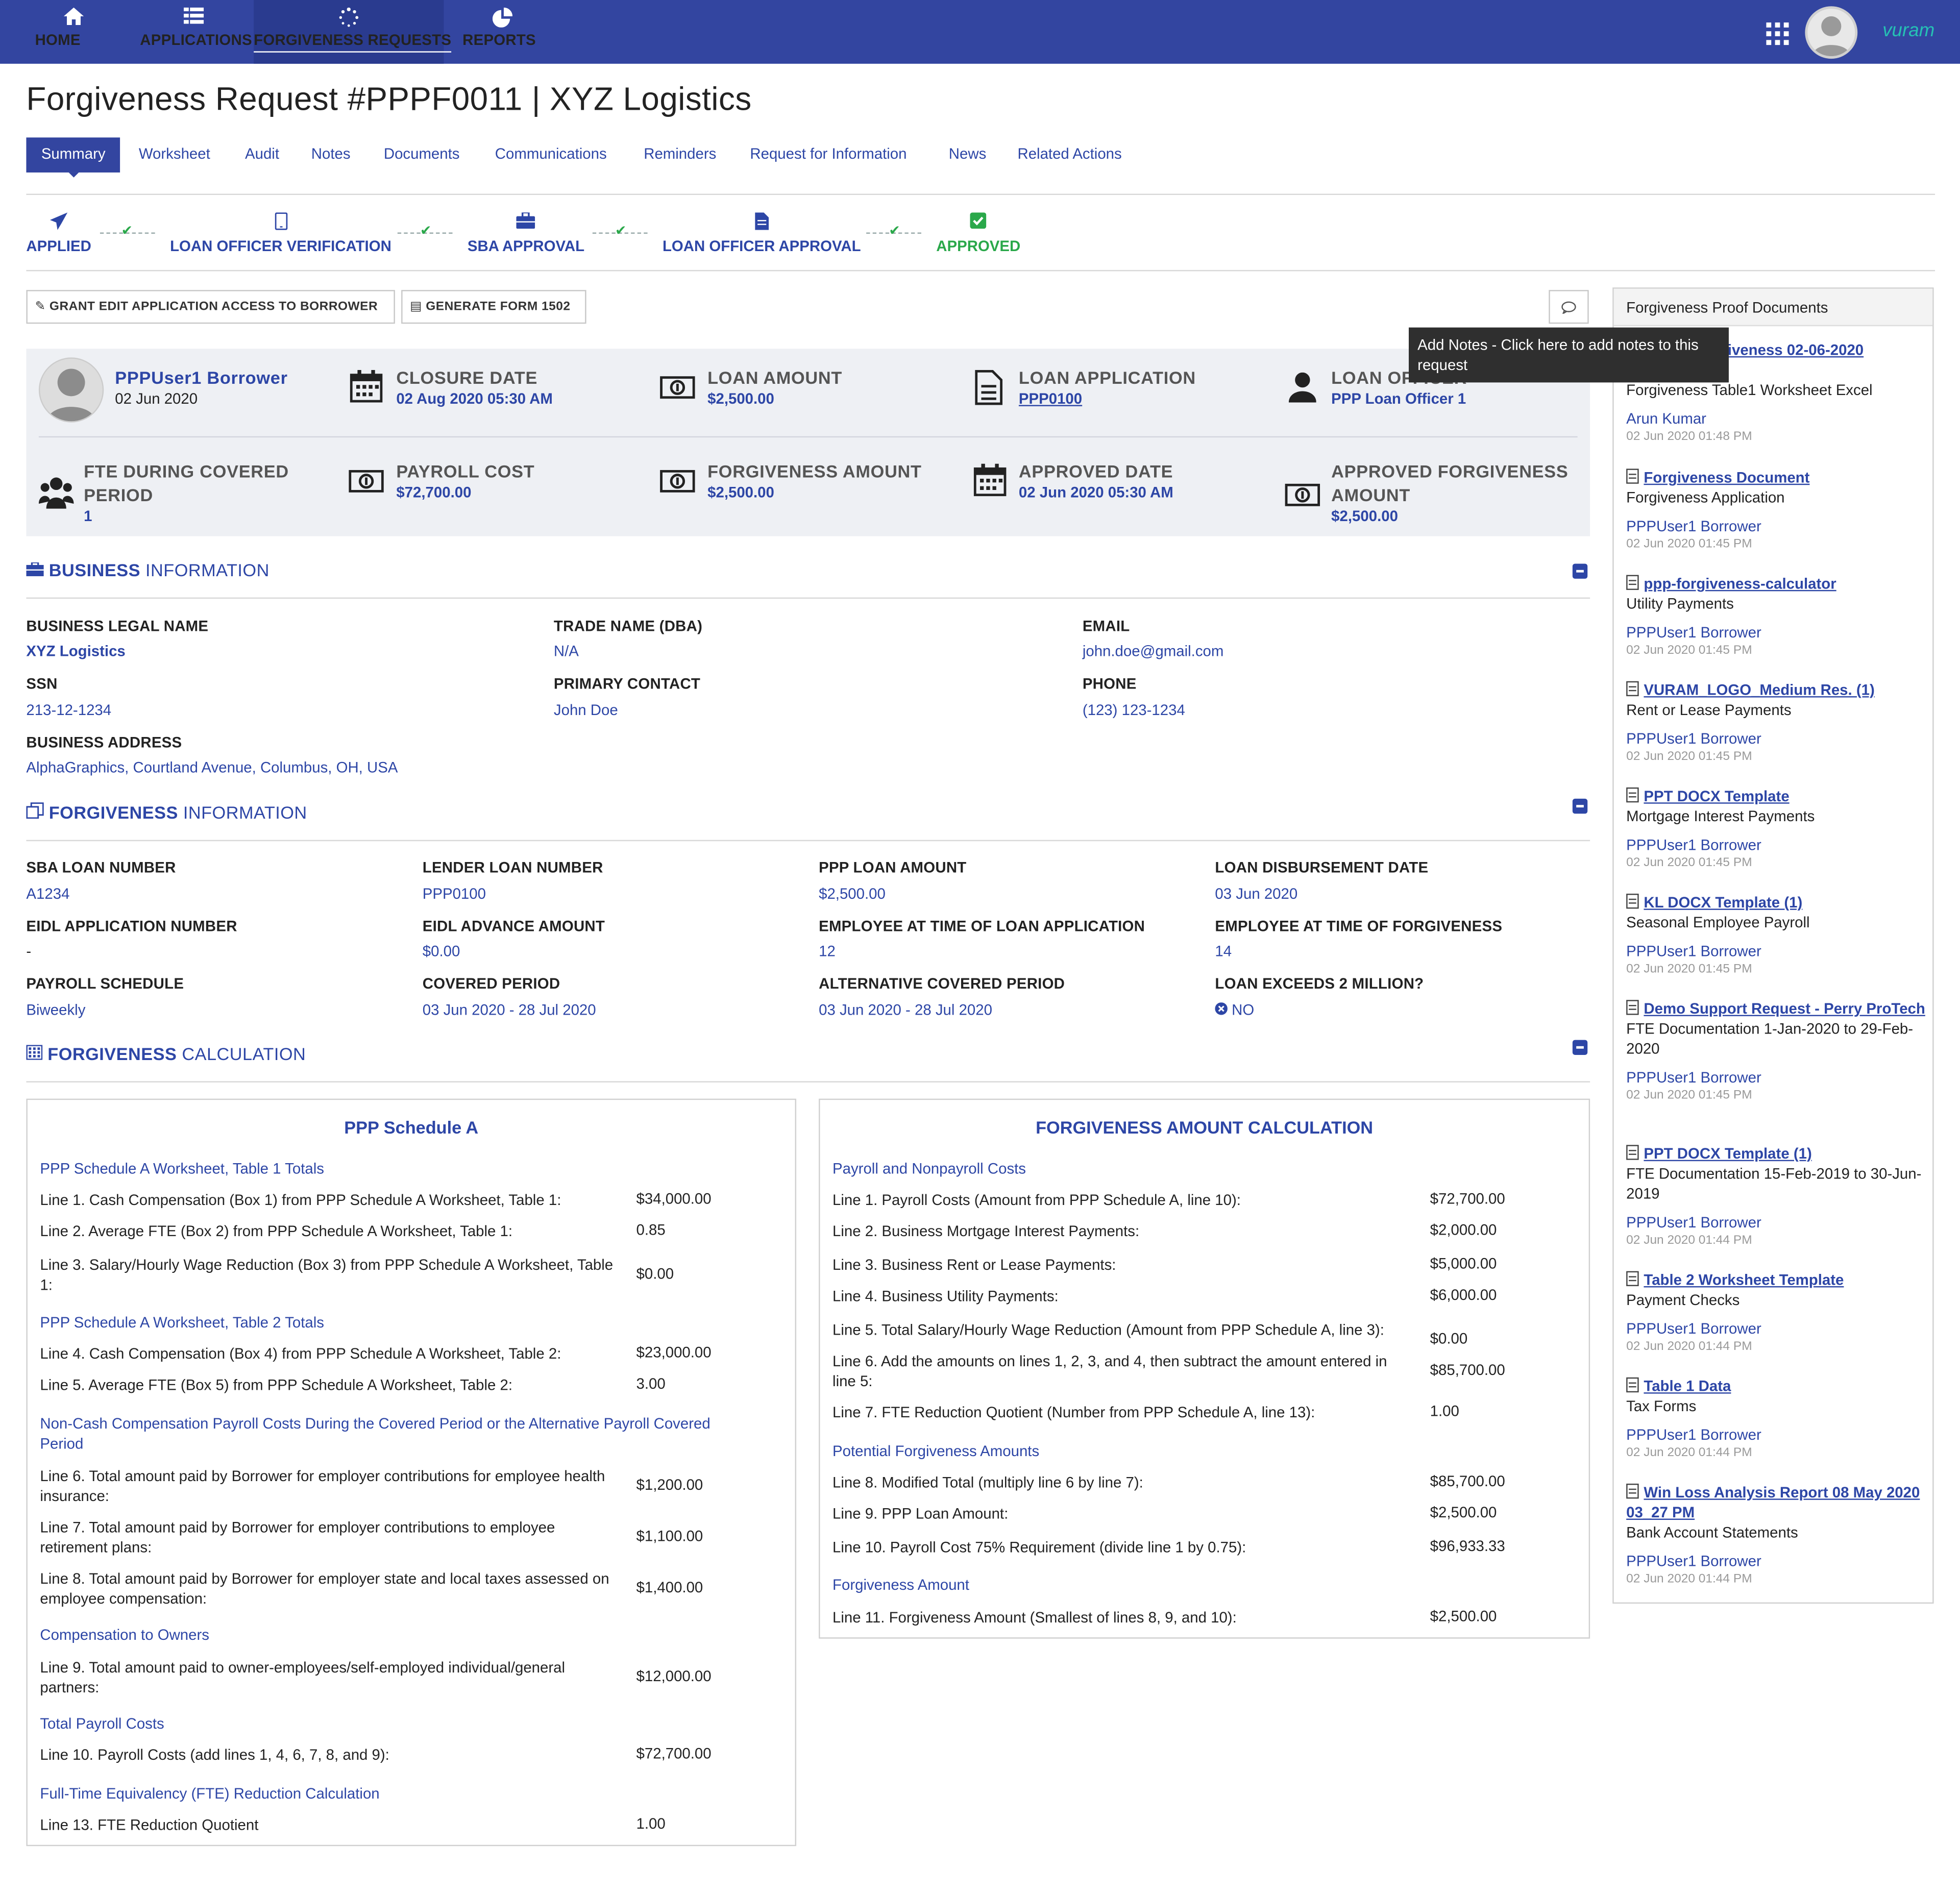  What do you see at coordinates (201, 378) in the screenshot?
I see `borrower-name: PPPUser1 Borrower` at bounding box center [201, 378].